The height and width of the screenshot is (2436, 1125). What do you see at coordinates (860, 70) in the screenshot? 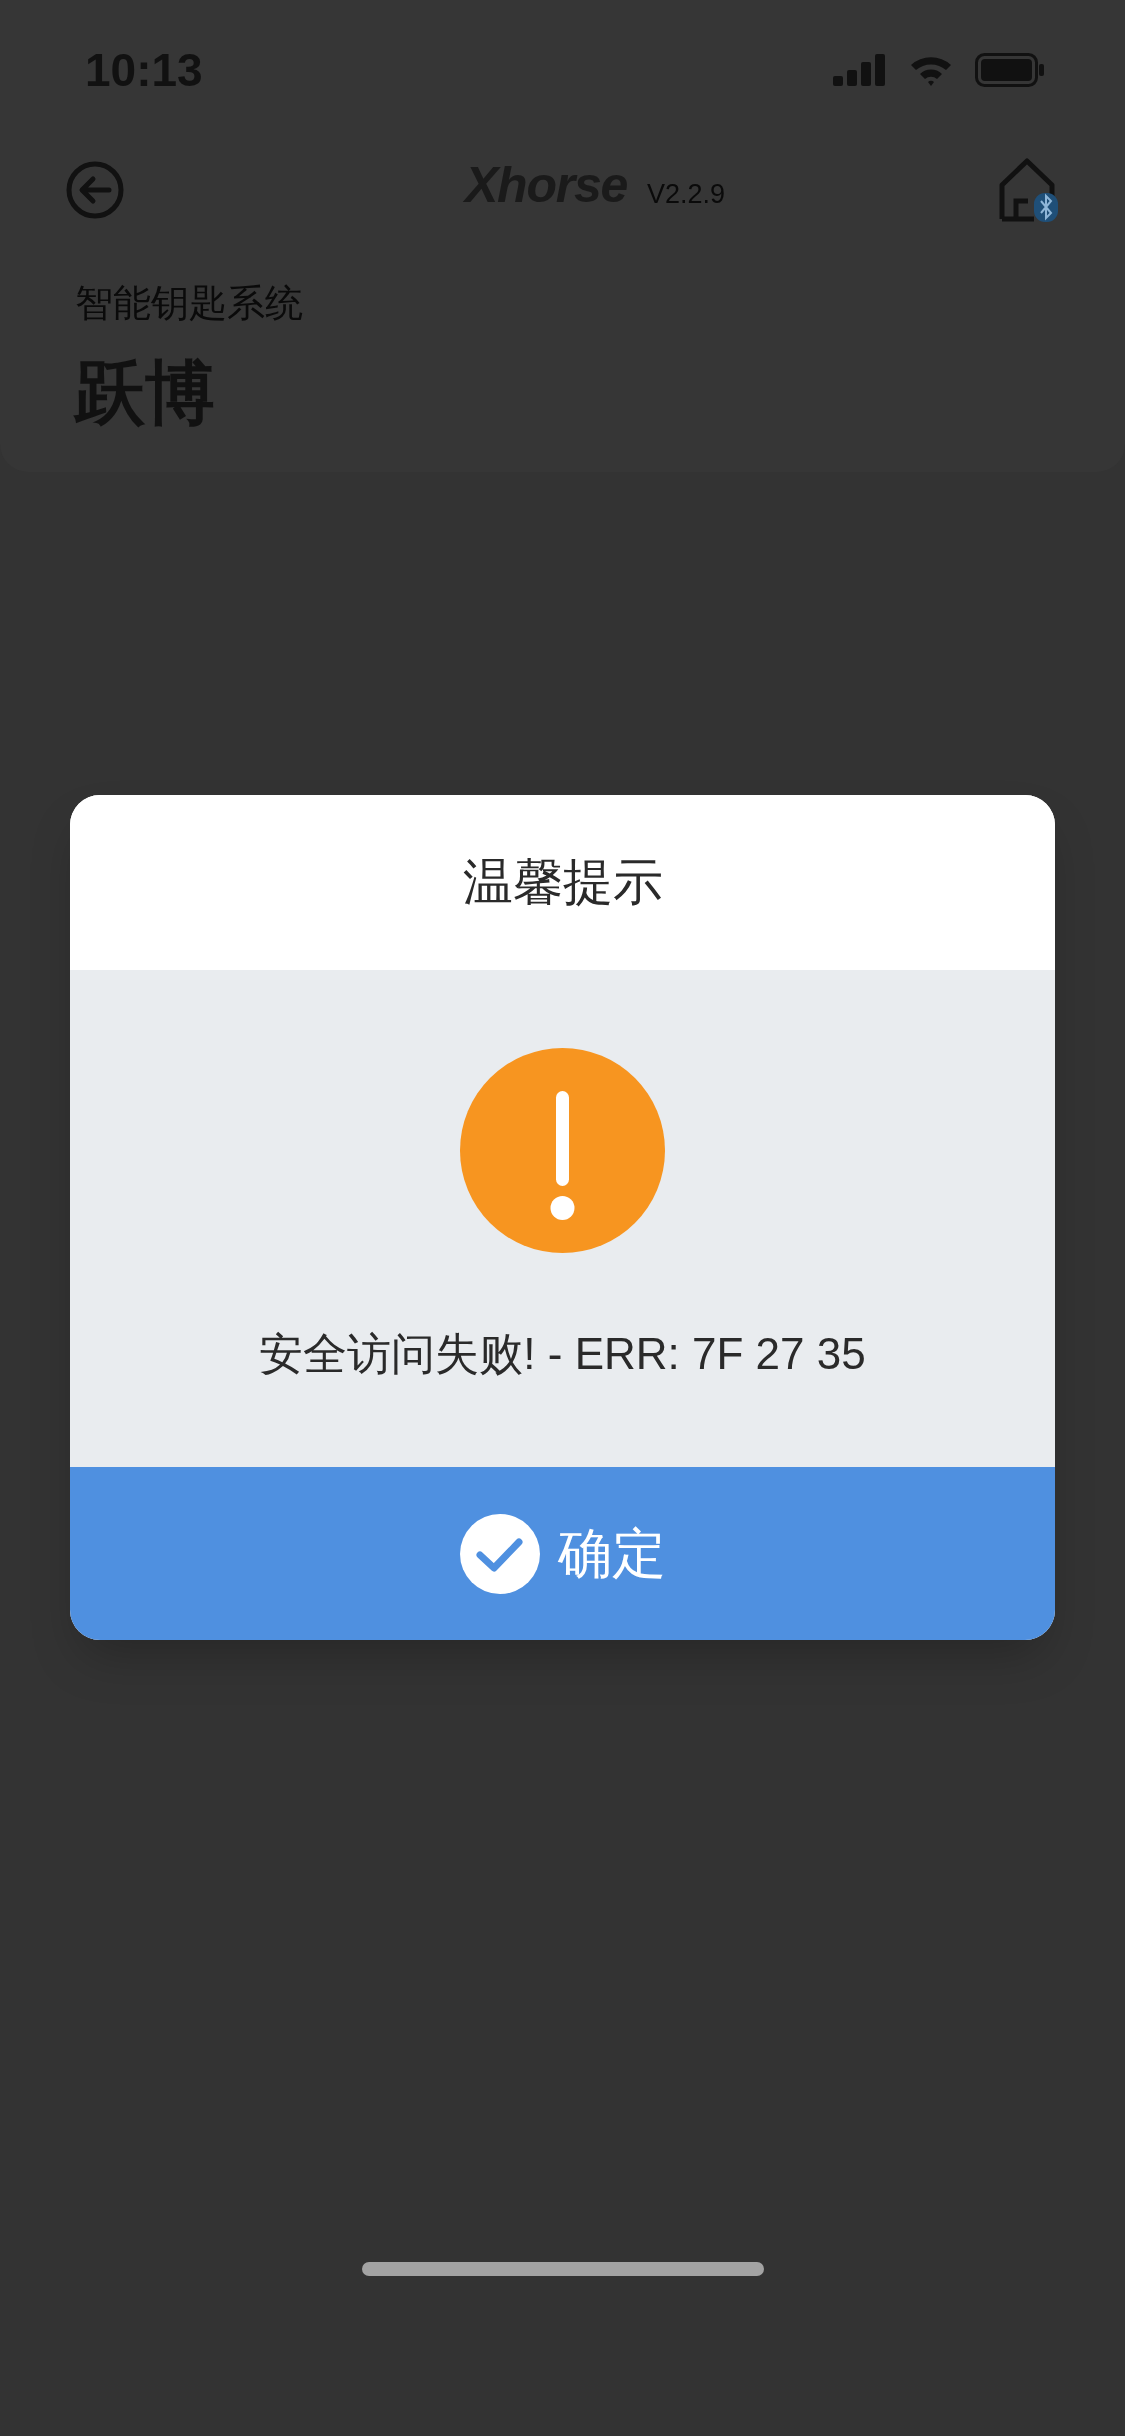
I see `signal-icon` at bounding box center [860, 70].